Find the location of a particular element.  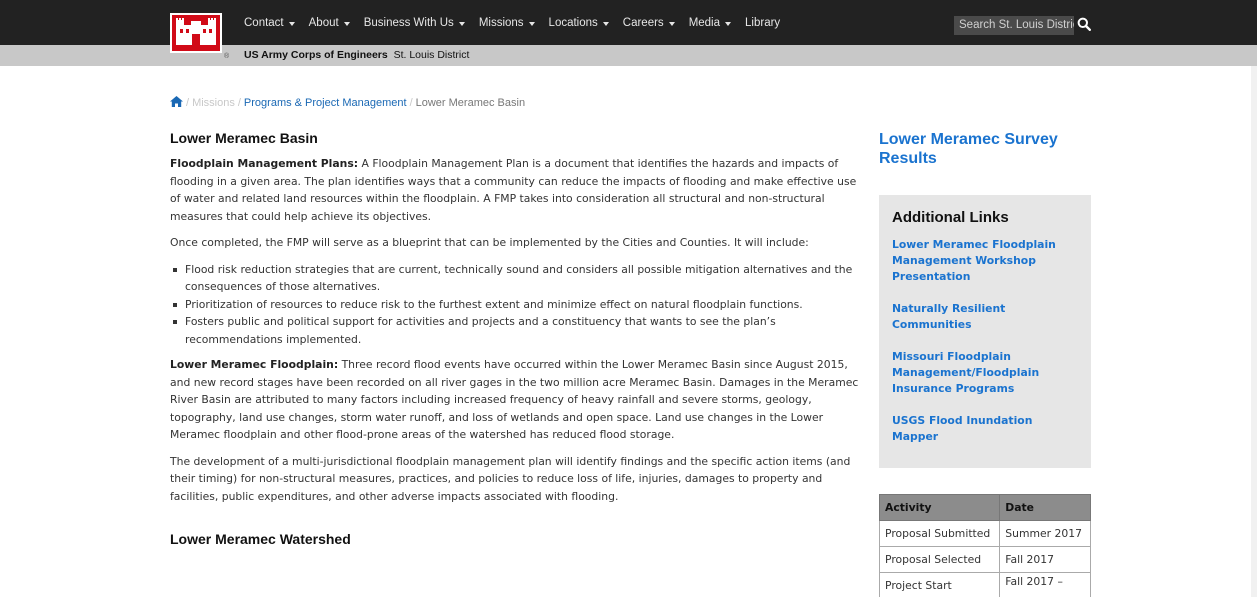

nav-label: Contact is located at coordinates (264, 23).